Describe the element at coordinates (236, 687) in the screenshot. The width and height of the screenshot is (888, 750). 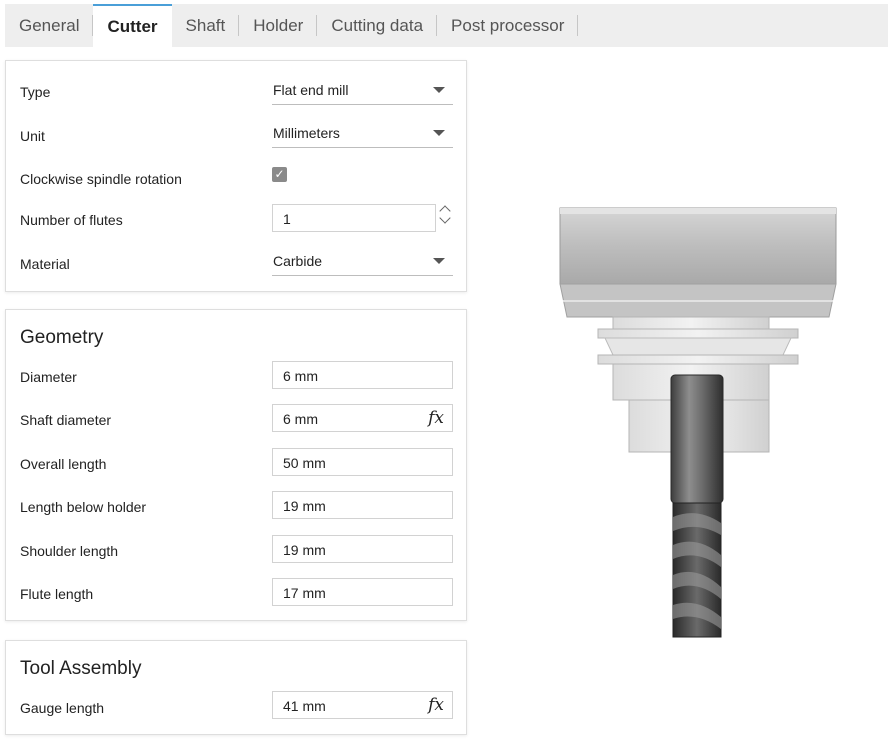
I see `tool-assembly-card: Tool Assembly Gauge length 41 mm fx` at that location.